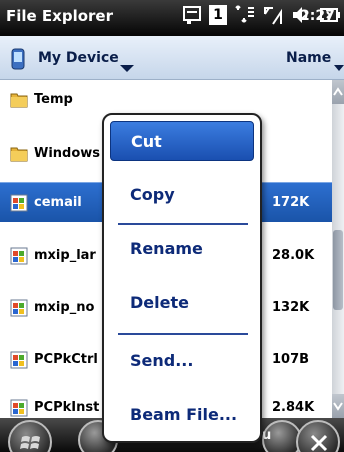 The height and width of the screenshot is (452, 344). I want to click on file-size: 2.84K, so click(293, 407).